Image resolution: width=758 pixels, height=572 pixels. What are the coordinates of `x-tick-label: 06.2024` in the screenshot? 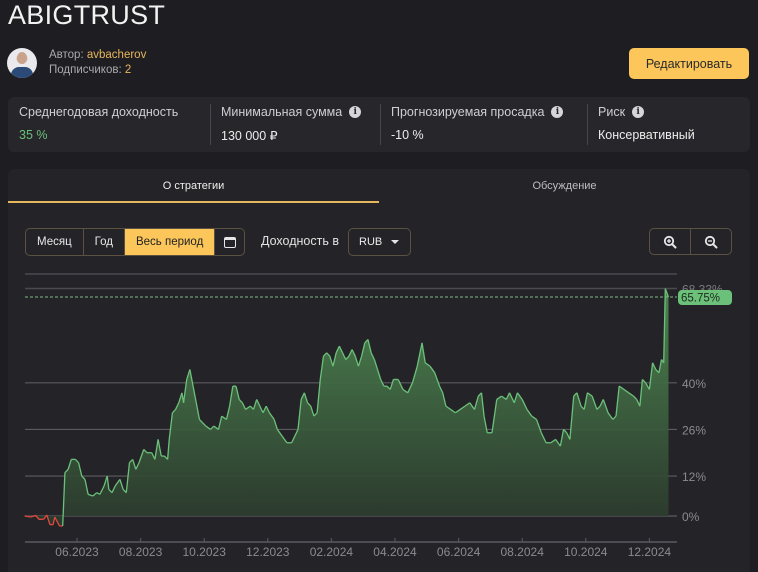 It's located at (459, 552).